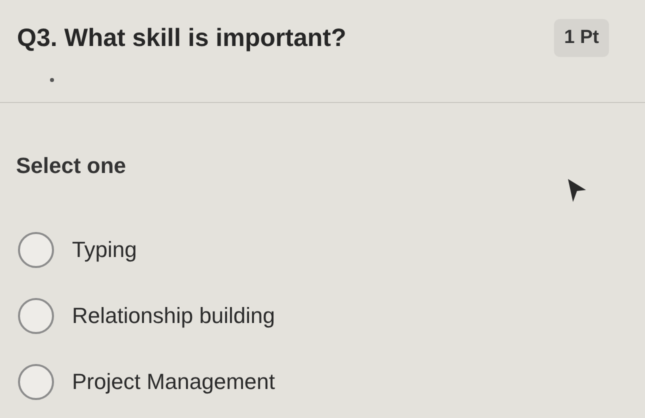  What do you see at coordinates (173, 382) in the screenshot?
I see `option-label: Project Management` at bounding box center [173, 382].